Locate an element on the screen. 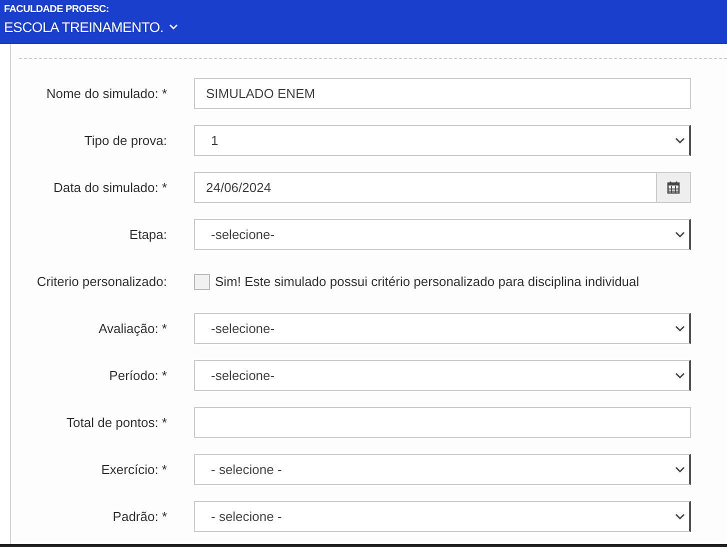 The height and width of the screenshot is (547, 727). field-label: Tipo de prova: is located at coordinates (125, 140).